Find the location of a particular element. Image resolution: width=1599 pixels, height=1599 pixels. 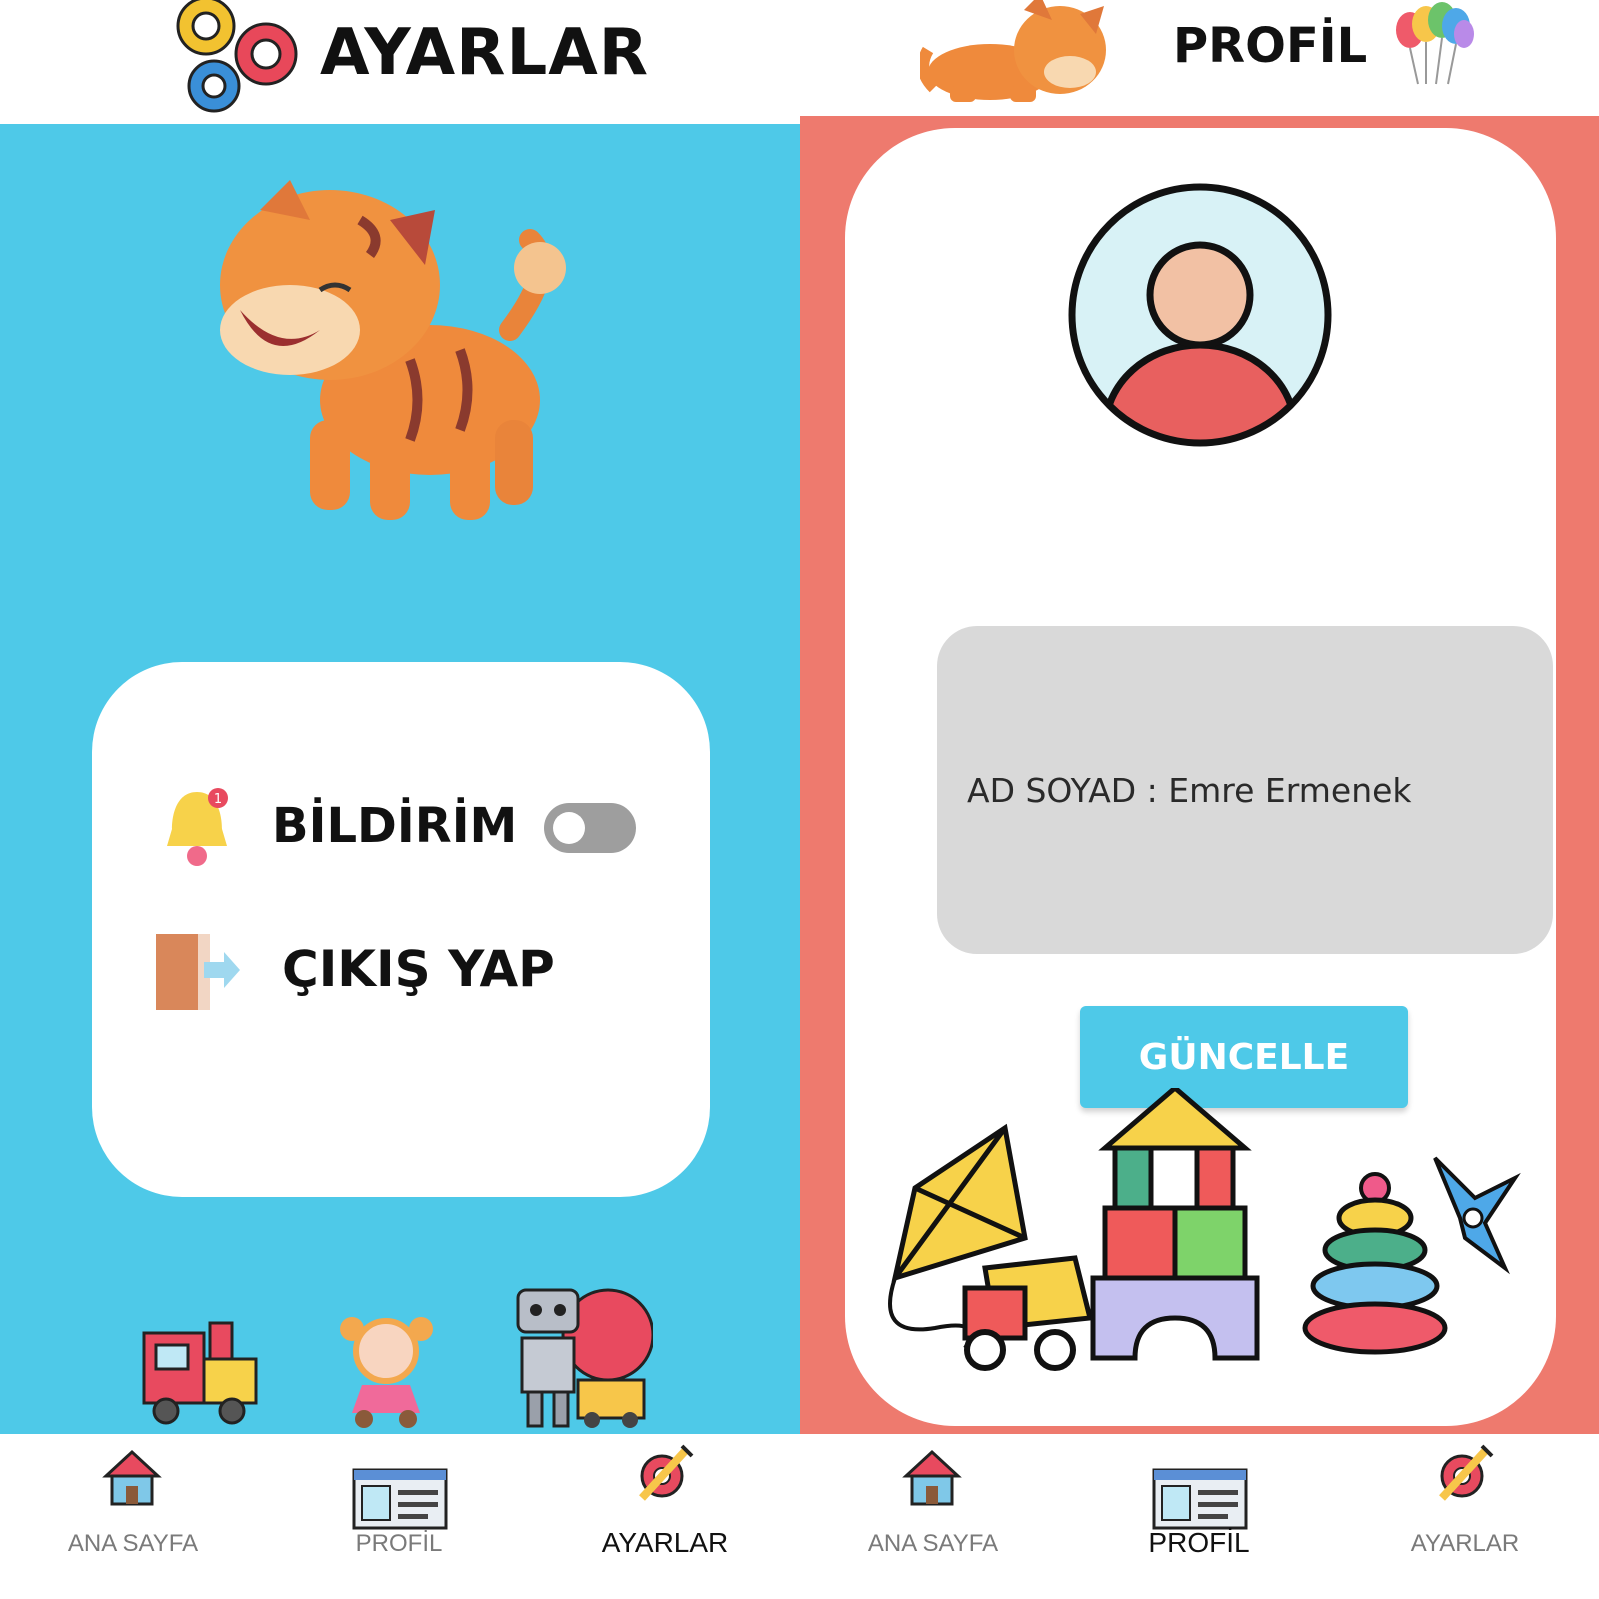

bell-icon: 1 is located at coordinates (197, 827).